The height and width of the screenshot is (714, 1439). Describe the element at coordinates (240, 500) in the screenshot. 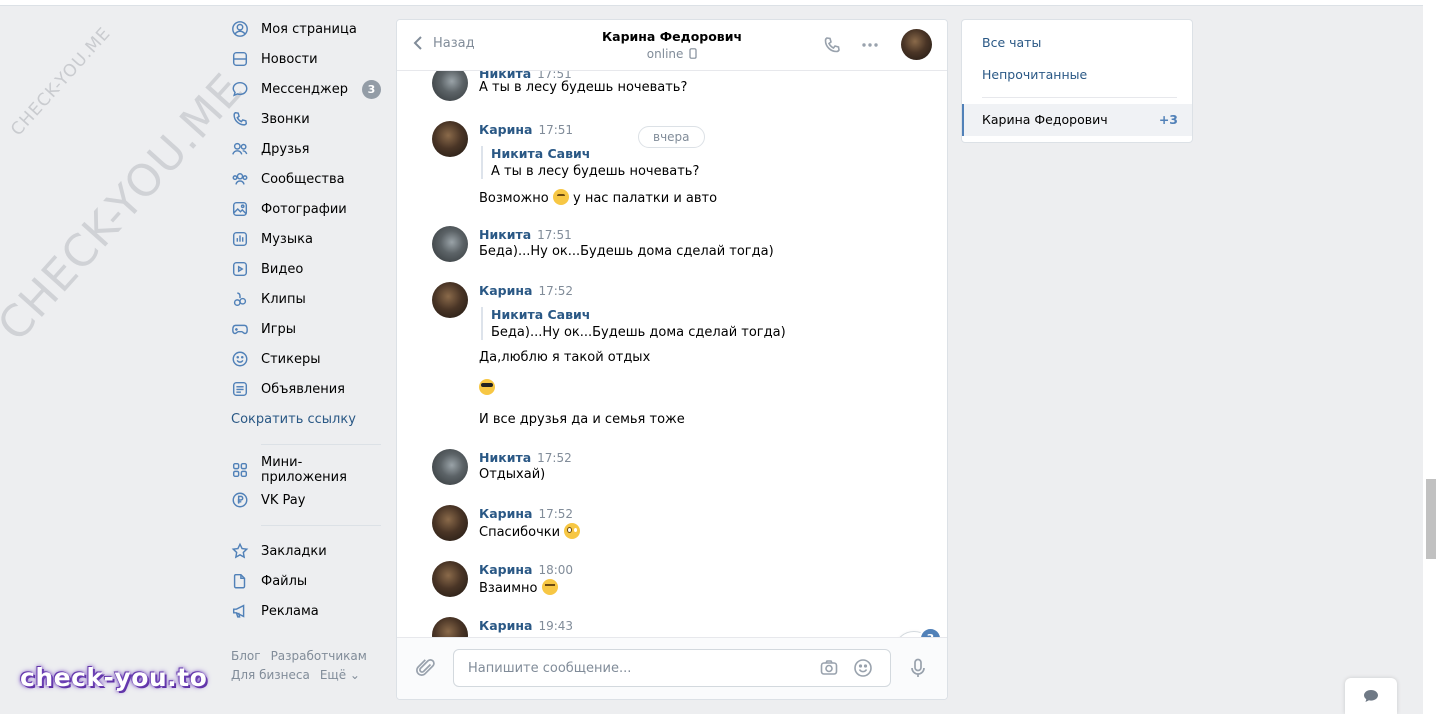

I see `ruble-icon` at that location.